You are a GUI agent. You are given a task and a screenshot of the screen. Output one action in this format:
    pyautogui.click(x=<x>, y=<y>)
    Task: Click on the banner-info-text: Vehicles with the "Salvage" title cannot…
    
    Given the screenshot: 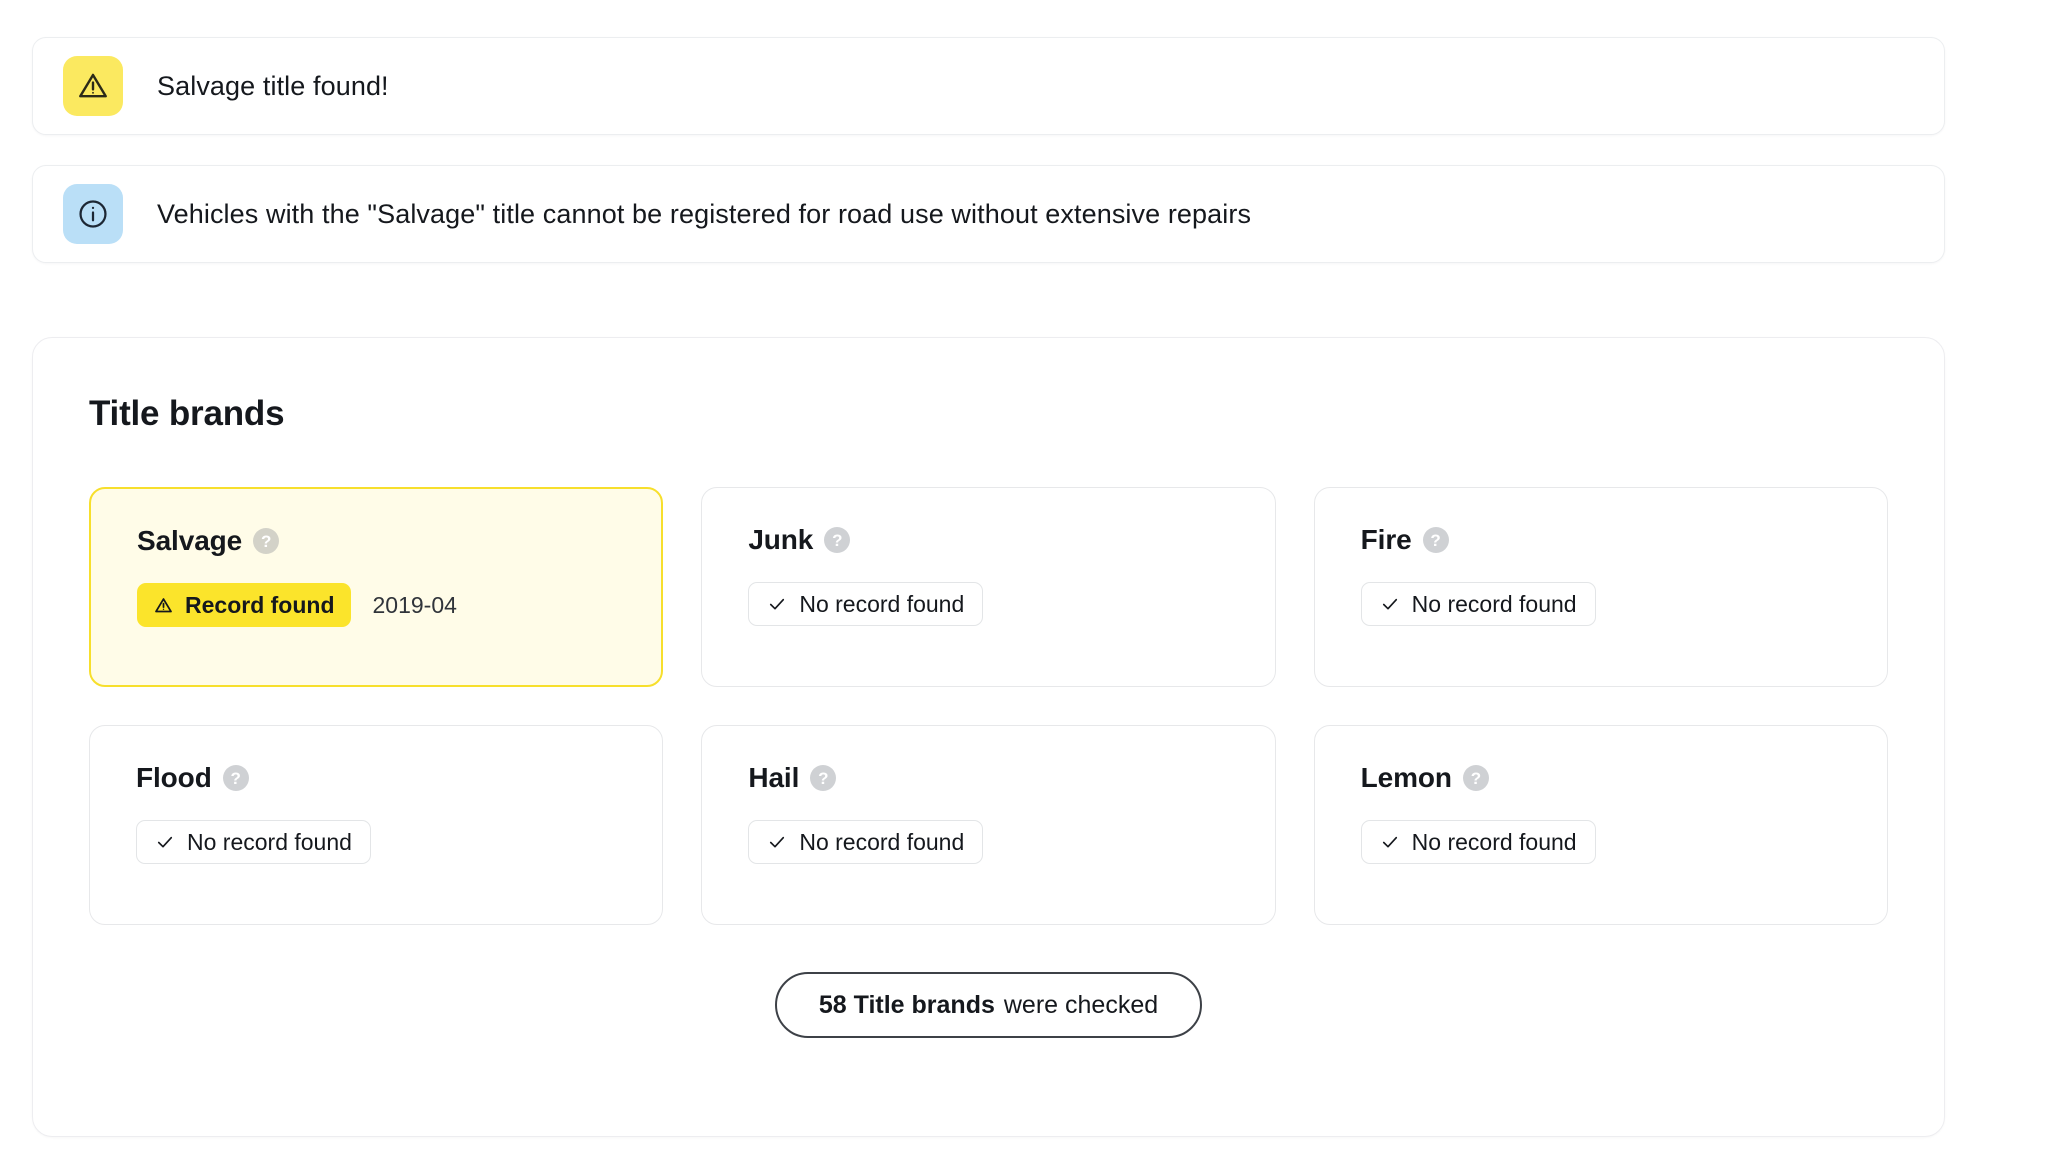 What is the action you would take?
    pyautogui.click(x=704, y=213)
    